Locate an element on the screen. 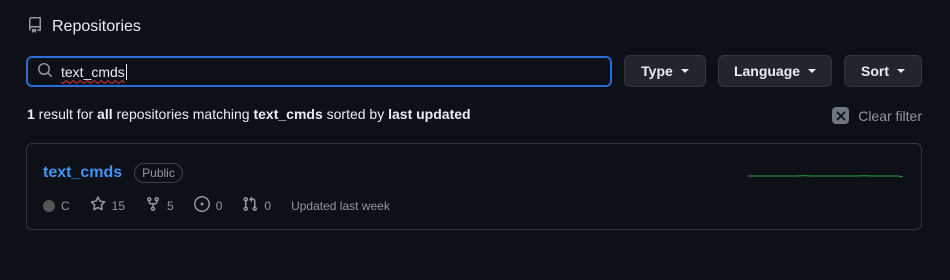 Image resolution: width=950 pixels, height=280 pixels. page-title: Repositories is located at coordinates (96, 26).